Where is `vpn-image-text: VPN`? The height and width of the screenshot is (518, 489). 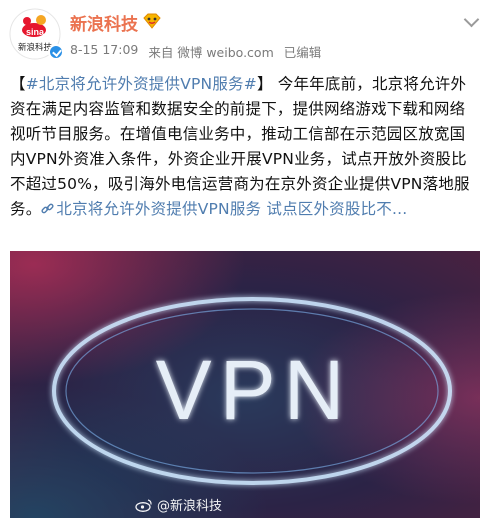 vpn-image-text: VPN is located at coordinates (254, 390).